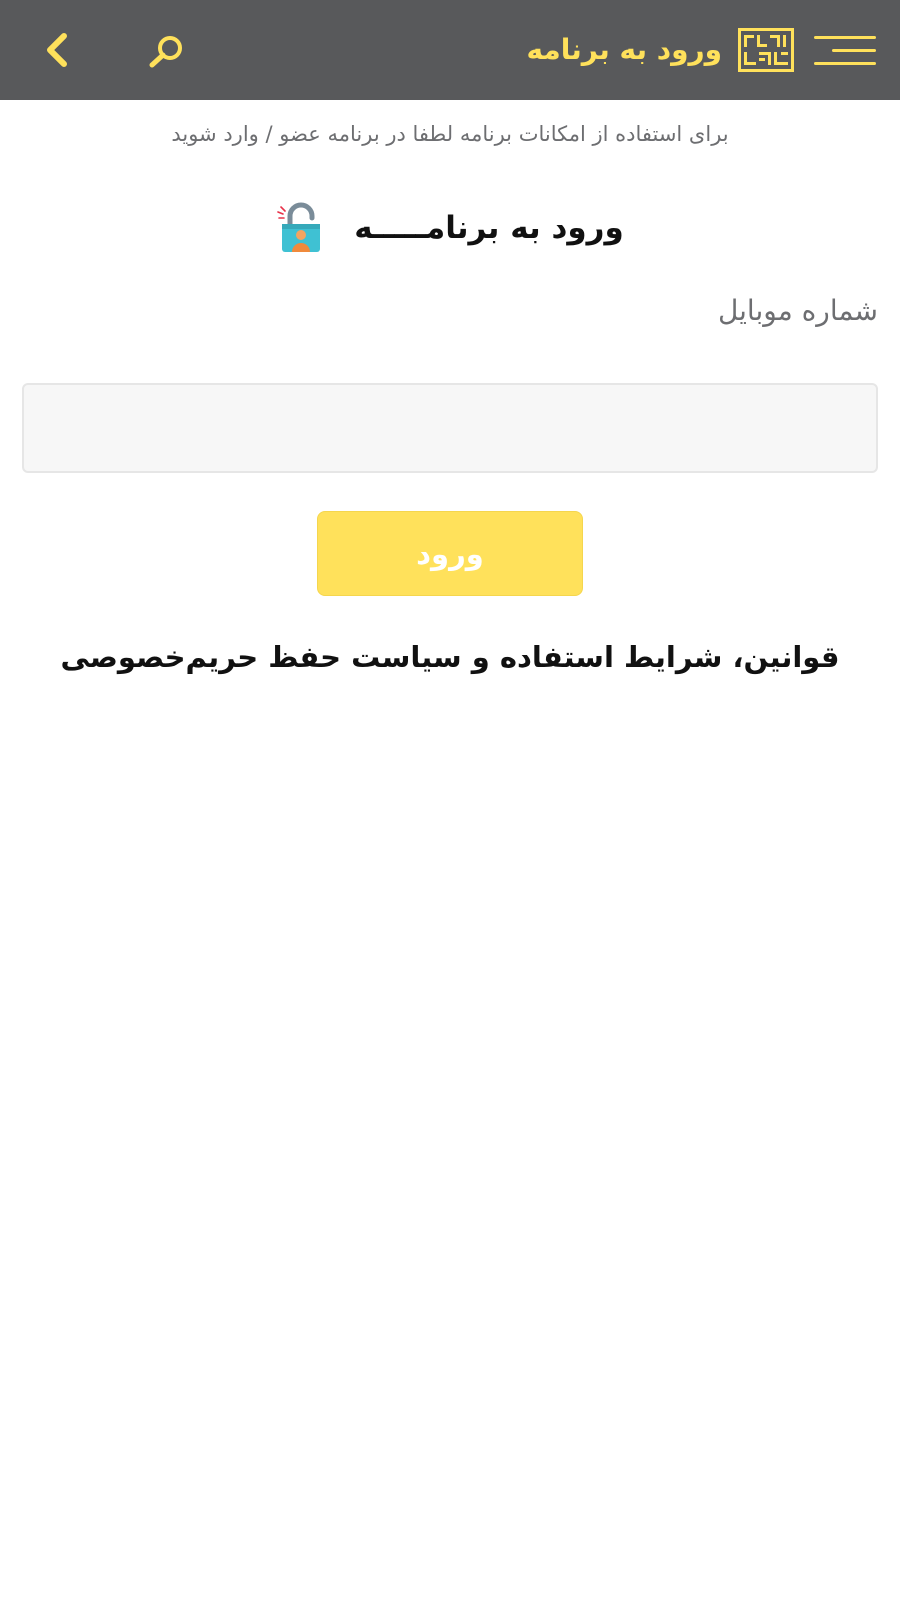  What do you see at coordinates (450, 50) in the screenshot?
I see `top-bar: ورود به برنامه` at bounding box center [450, 50].